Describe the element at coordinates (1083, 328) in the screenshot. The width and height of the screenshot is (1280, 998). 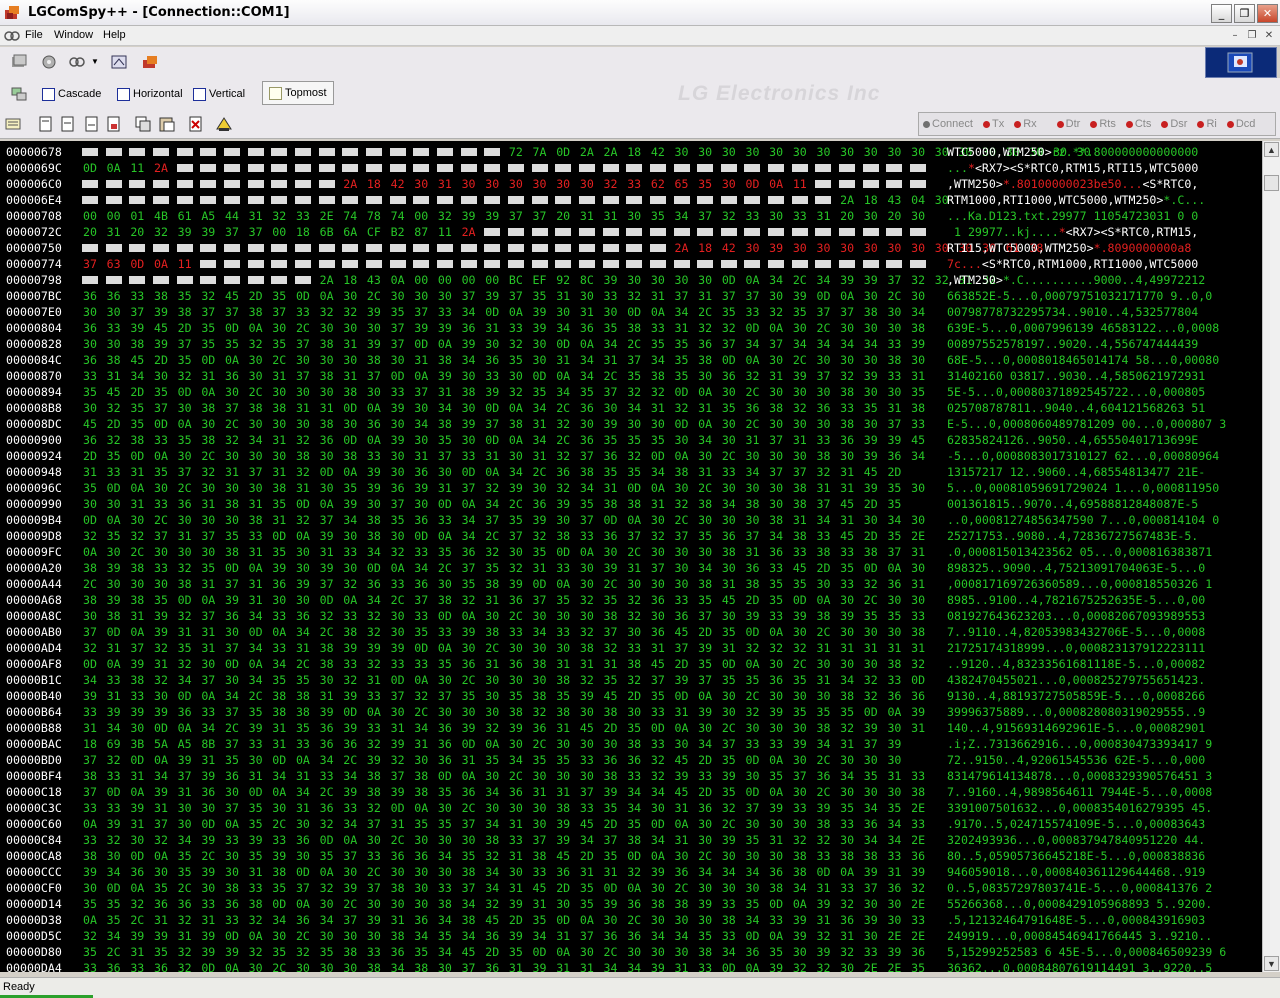
I see `row-ascii: 639E-5...0,0007996139 46583122...0,0008` at that location.